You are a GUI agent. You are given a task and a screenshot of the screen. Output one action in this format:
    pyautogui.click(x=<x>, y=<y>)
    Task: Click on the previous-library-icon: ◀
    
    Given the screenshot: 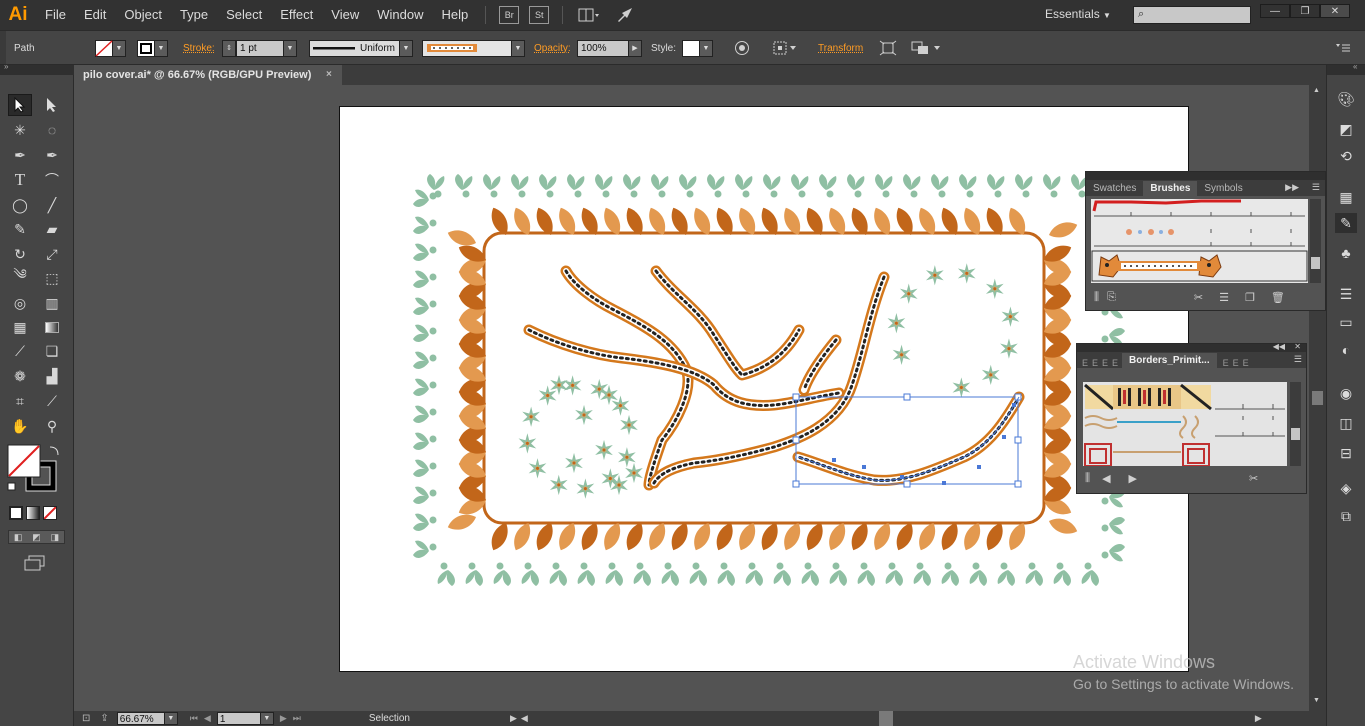 What is the action you would take?
    pyautogui.click(x=1106, y=478)
    